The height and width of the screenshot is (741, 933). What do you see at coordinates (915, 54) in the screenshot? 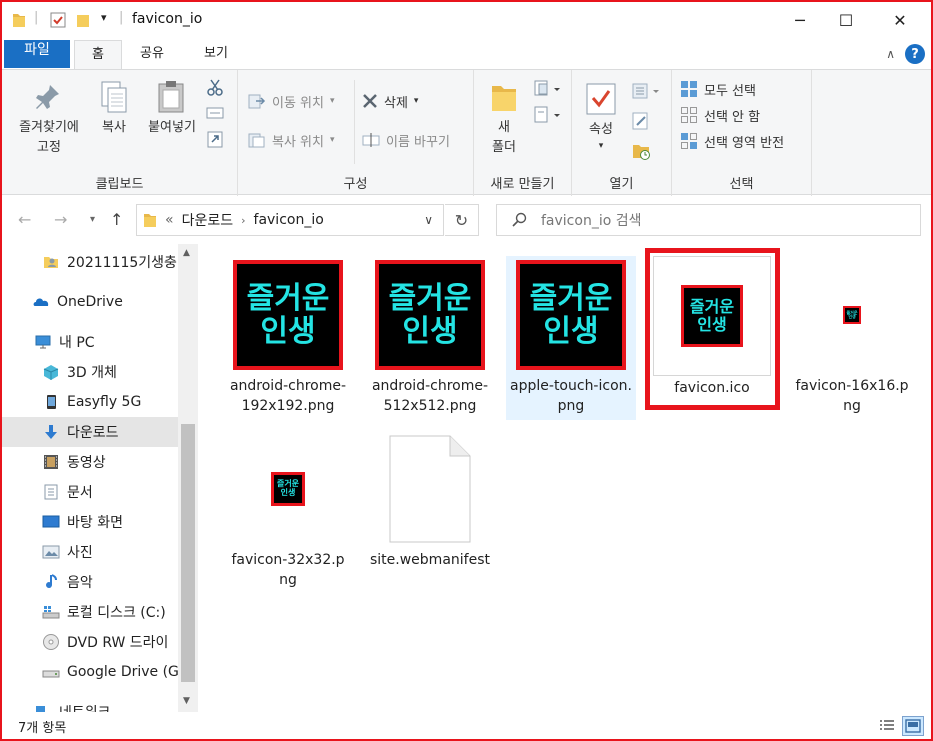
I see `help-icon: ?` at bounding box center [915, 54].